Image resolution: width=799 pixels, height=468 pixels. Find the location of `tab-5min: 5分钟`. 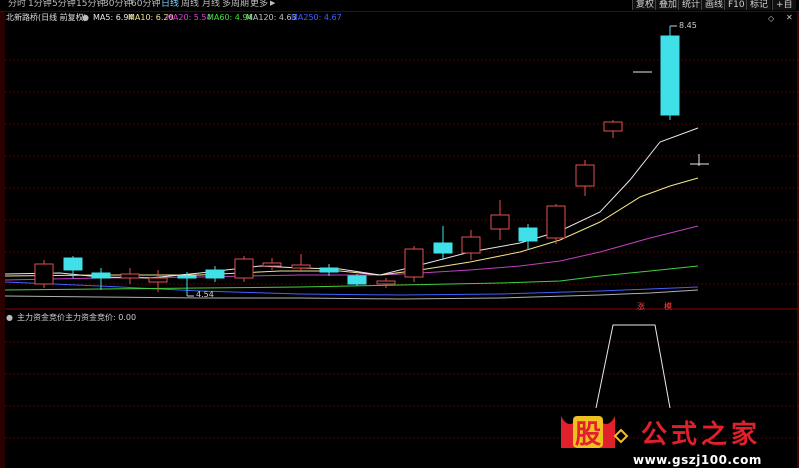

tab-5min: 5分钟 is located at coordinates (64, 5).